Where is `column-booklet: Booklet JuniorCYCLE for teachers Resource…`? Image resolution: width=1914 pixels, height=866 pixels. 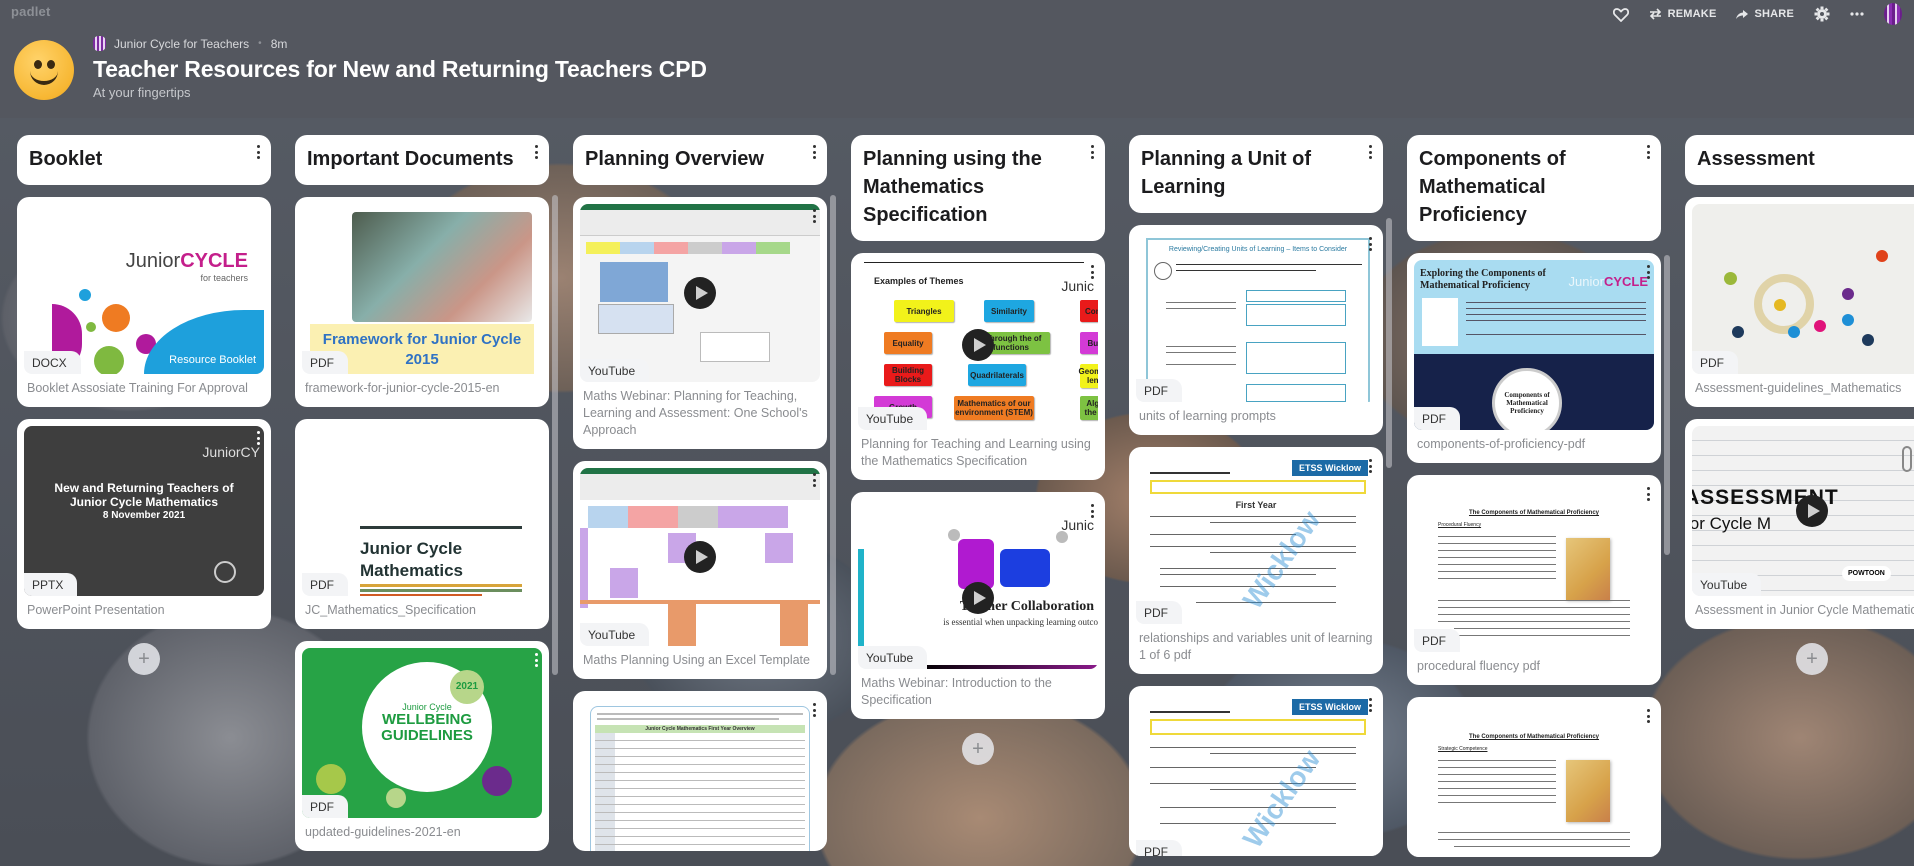
column-booklet: Booklet JuniorCYCLE for teachers Resource… is located at coordinates (144, 405).